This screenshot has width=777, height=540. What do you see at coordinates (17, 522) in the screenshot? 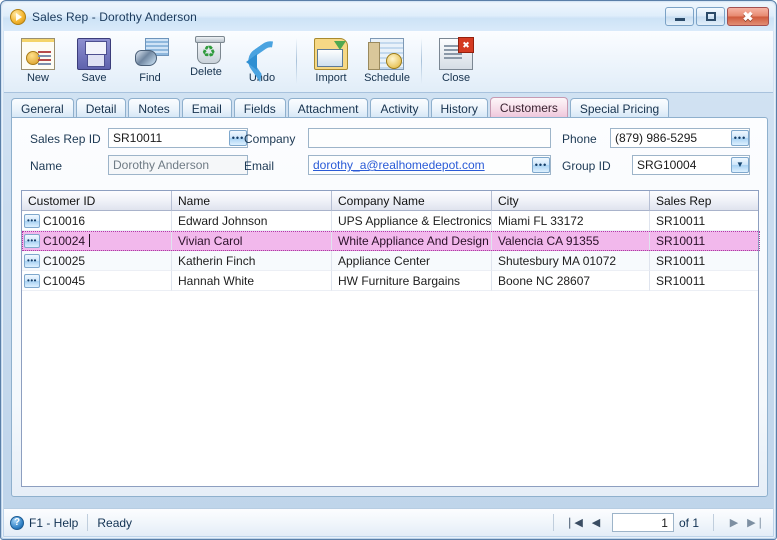
I see `question-help-icon: ?` at bounding box center [17, 522].